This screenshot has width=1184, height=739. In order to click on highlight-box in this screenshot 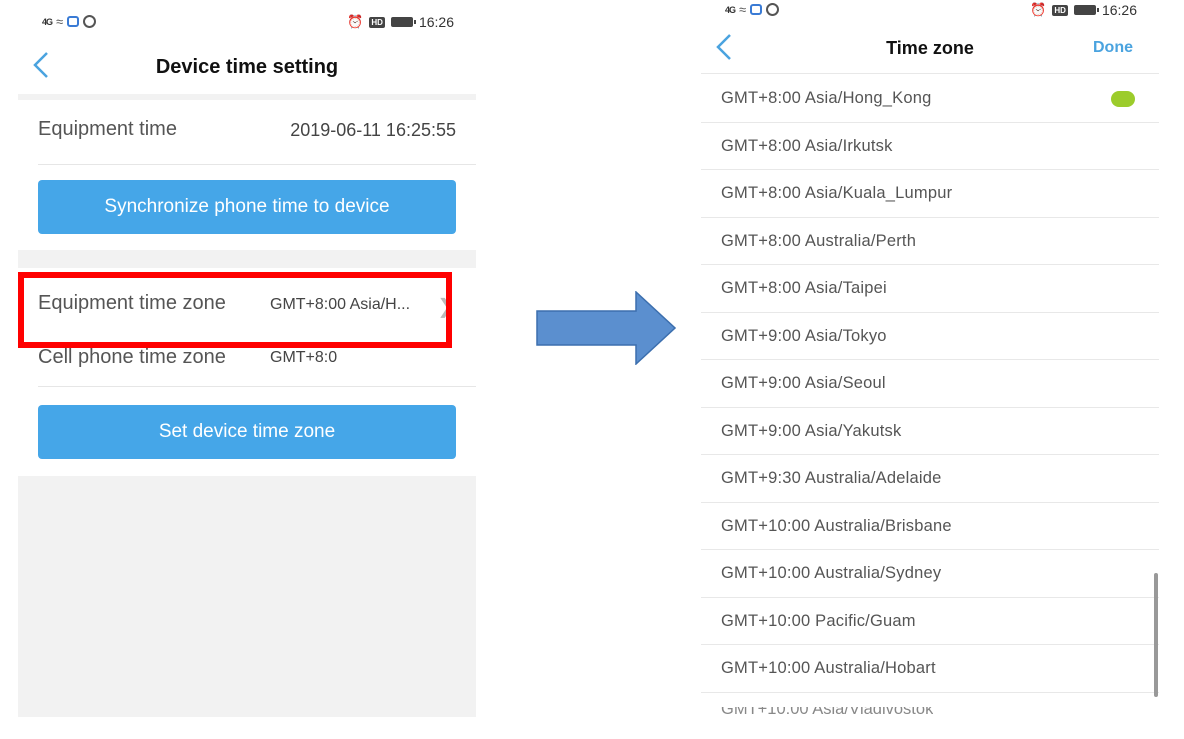, I will do `click(235, 310)`.